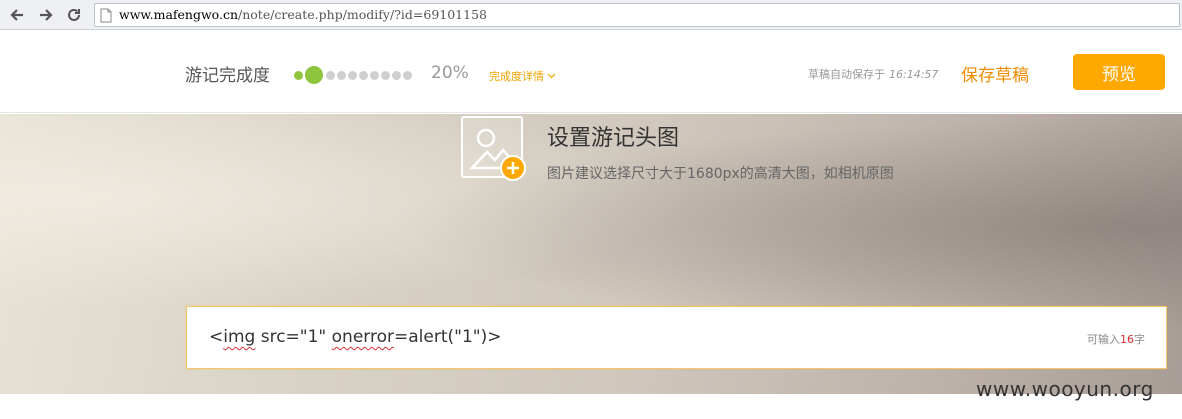 This screenshot has width=1182, height=419. What do you see at coordinates (513, 168) in the screenshot?
I see `add-cover-icon` at bounding box center [513, 168].